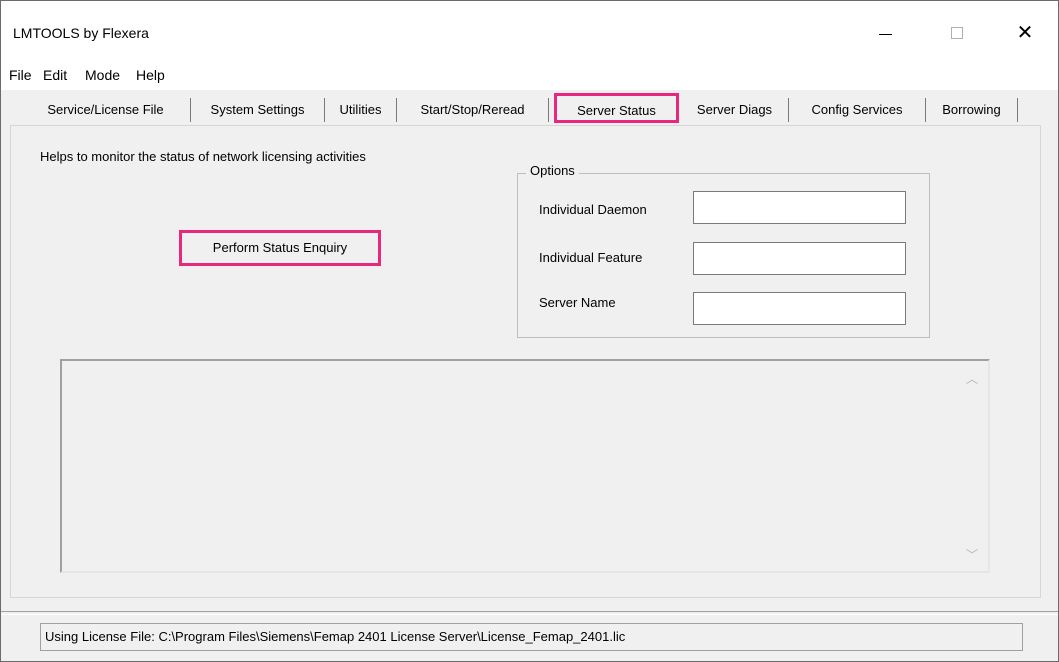 This screenshot has height=662, width=1059. Describe the element at coordinates (361, 110) in the screenshot. I see `tab-utilities: Utilities` at that location.